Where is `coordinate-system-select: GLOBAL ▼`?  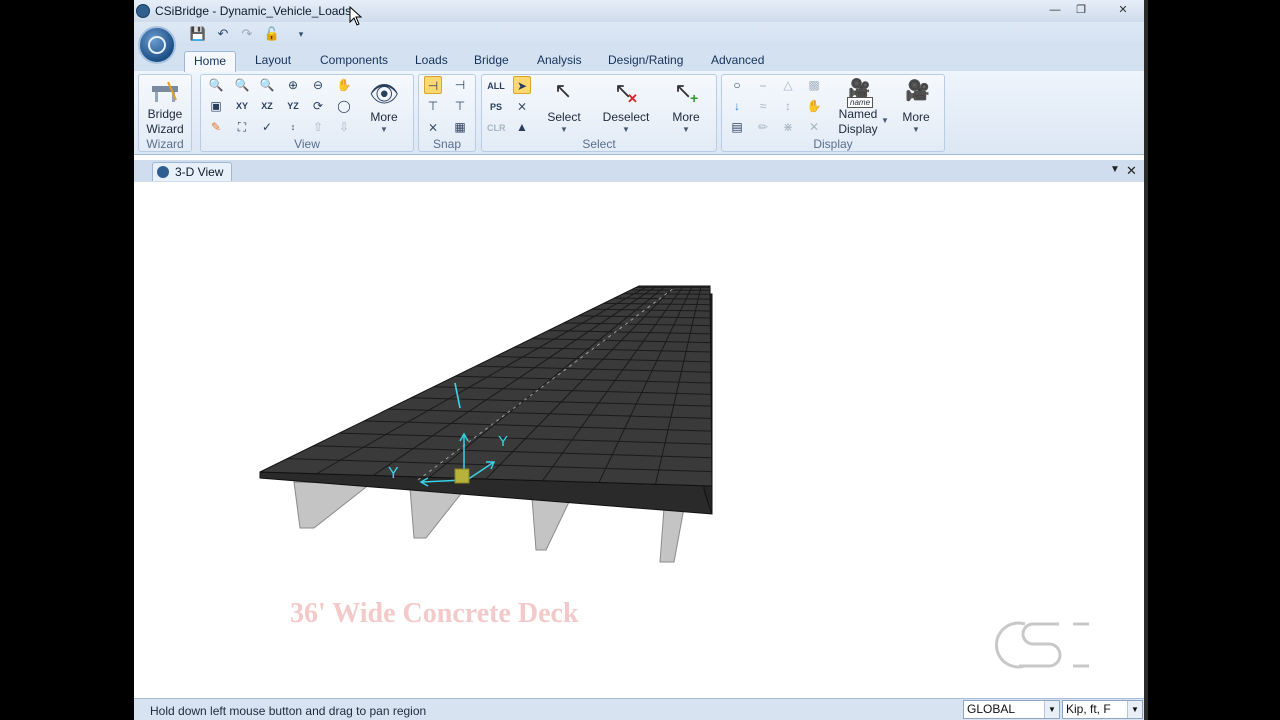 coordinate-system-select: GLOBAL ▼ is located at coordinates (1011, 709).